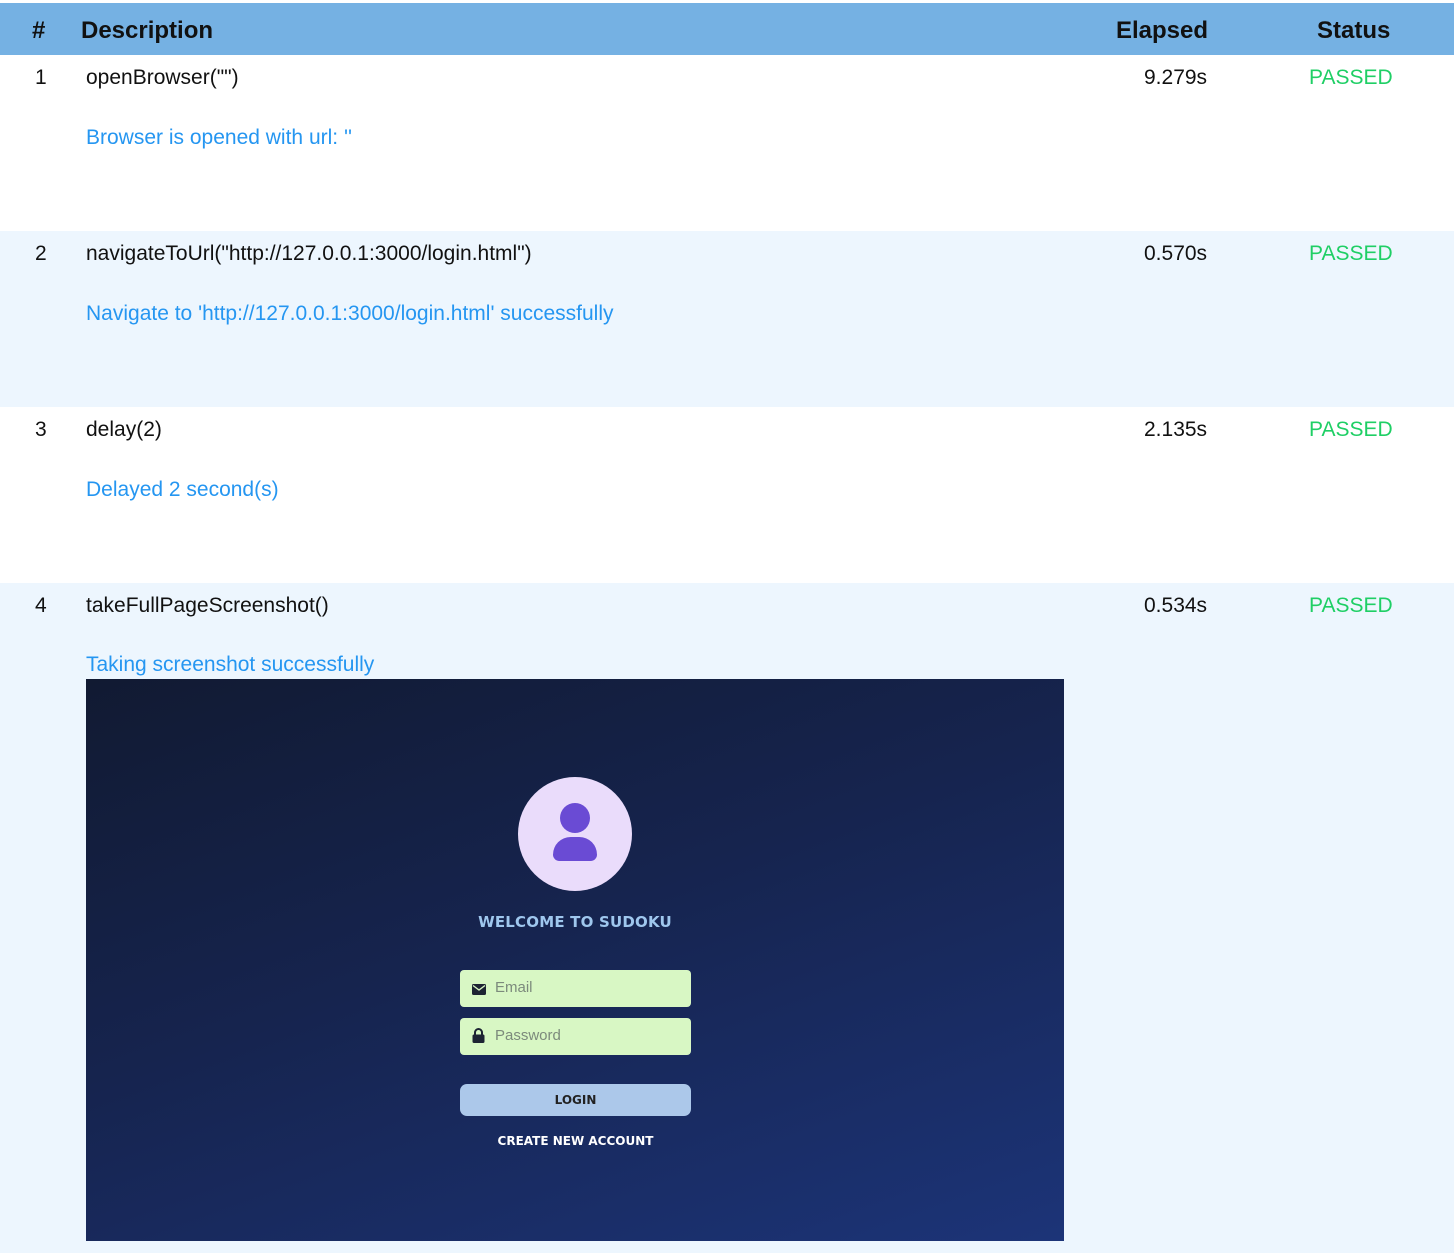  I want to click on step-number: 3, so click(41, 429).